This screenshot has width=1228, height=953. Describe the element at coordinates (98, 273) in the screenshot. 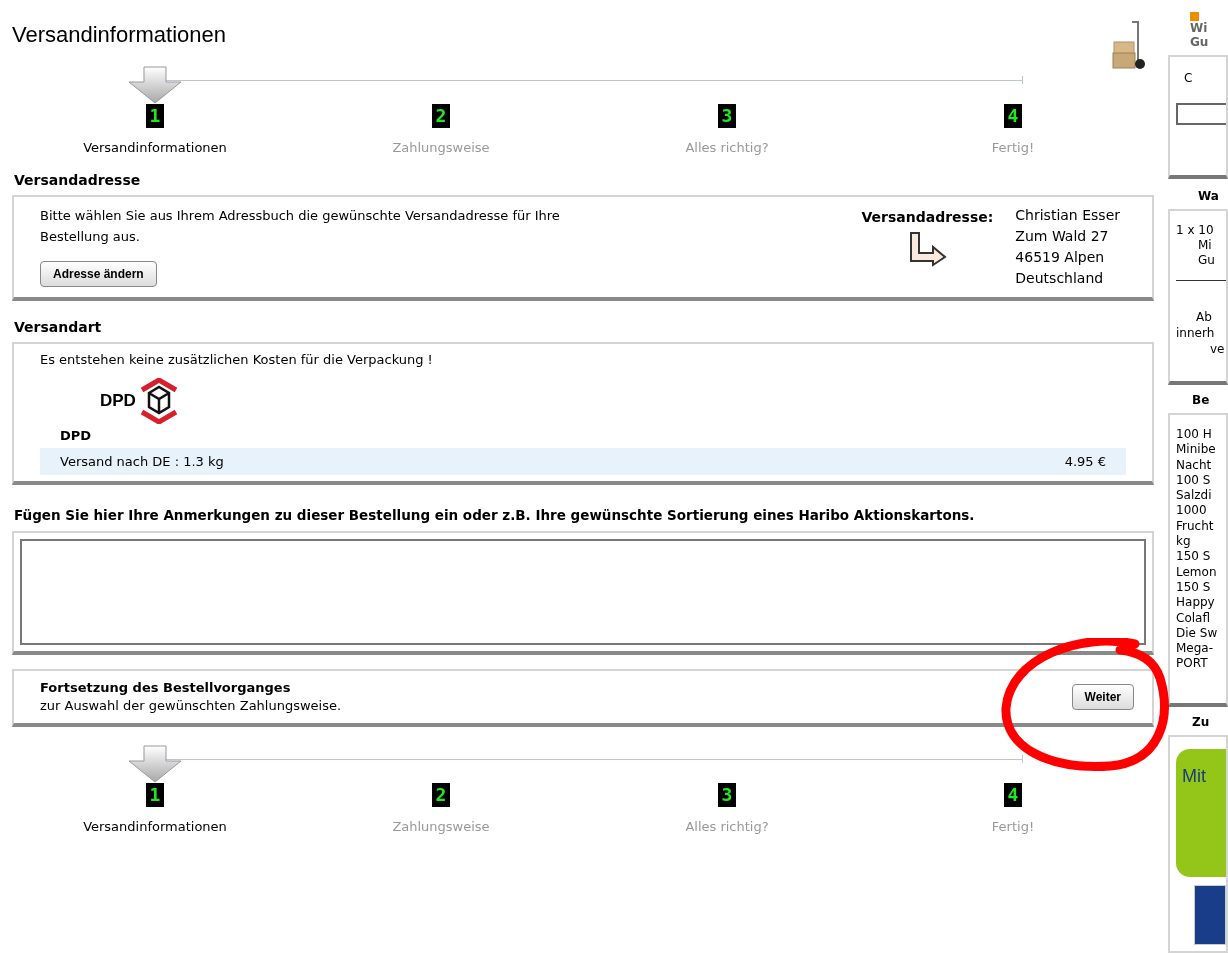

I see `change-address-button: Adresse ändern` at that location.